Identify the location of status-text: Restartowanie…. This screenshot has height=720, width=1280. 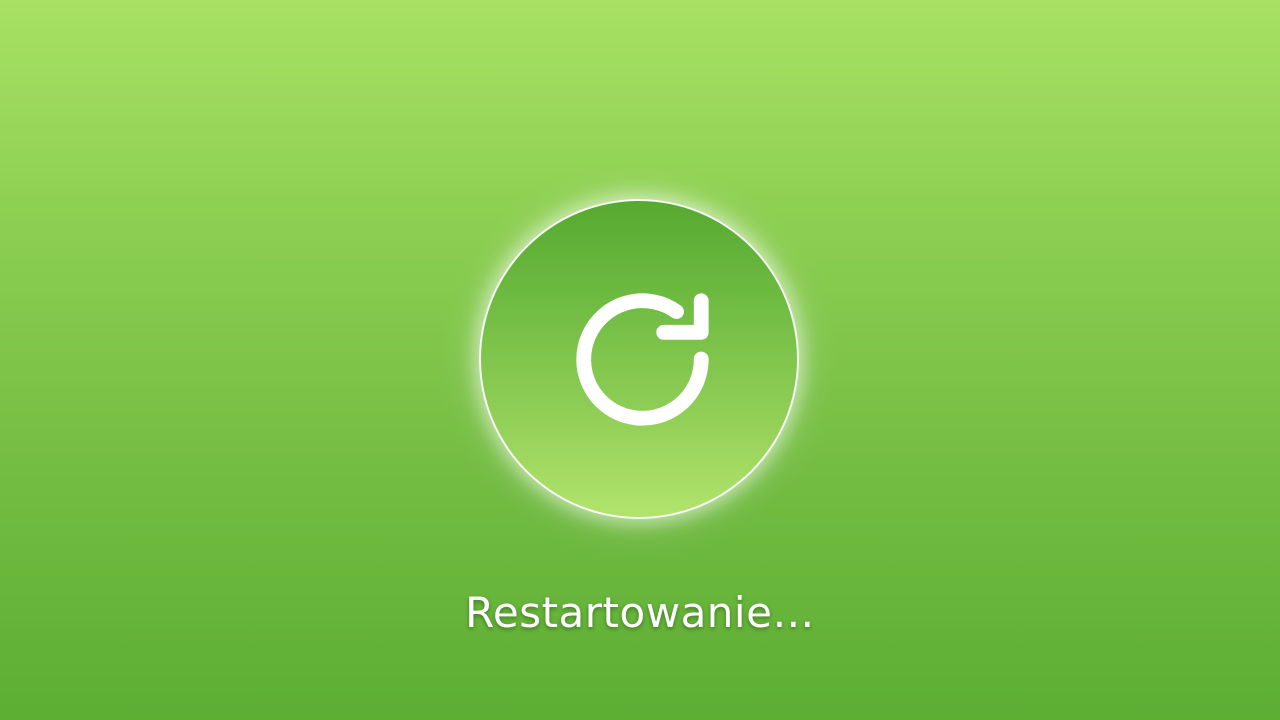
(640, 612).